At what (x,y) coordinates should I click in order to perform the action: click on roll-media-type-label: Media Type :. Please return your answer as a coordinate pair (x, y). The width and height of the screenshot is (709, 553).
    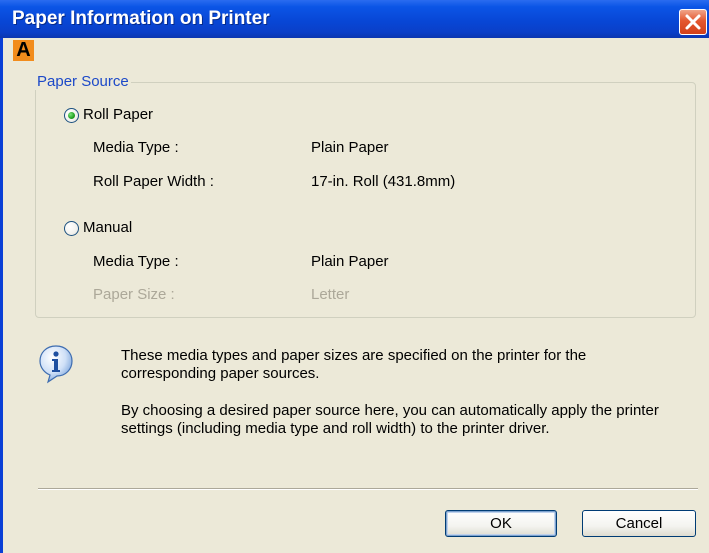
    Looking at the image, I should click on (136, 147).